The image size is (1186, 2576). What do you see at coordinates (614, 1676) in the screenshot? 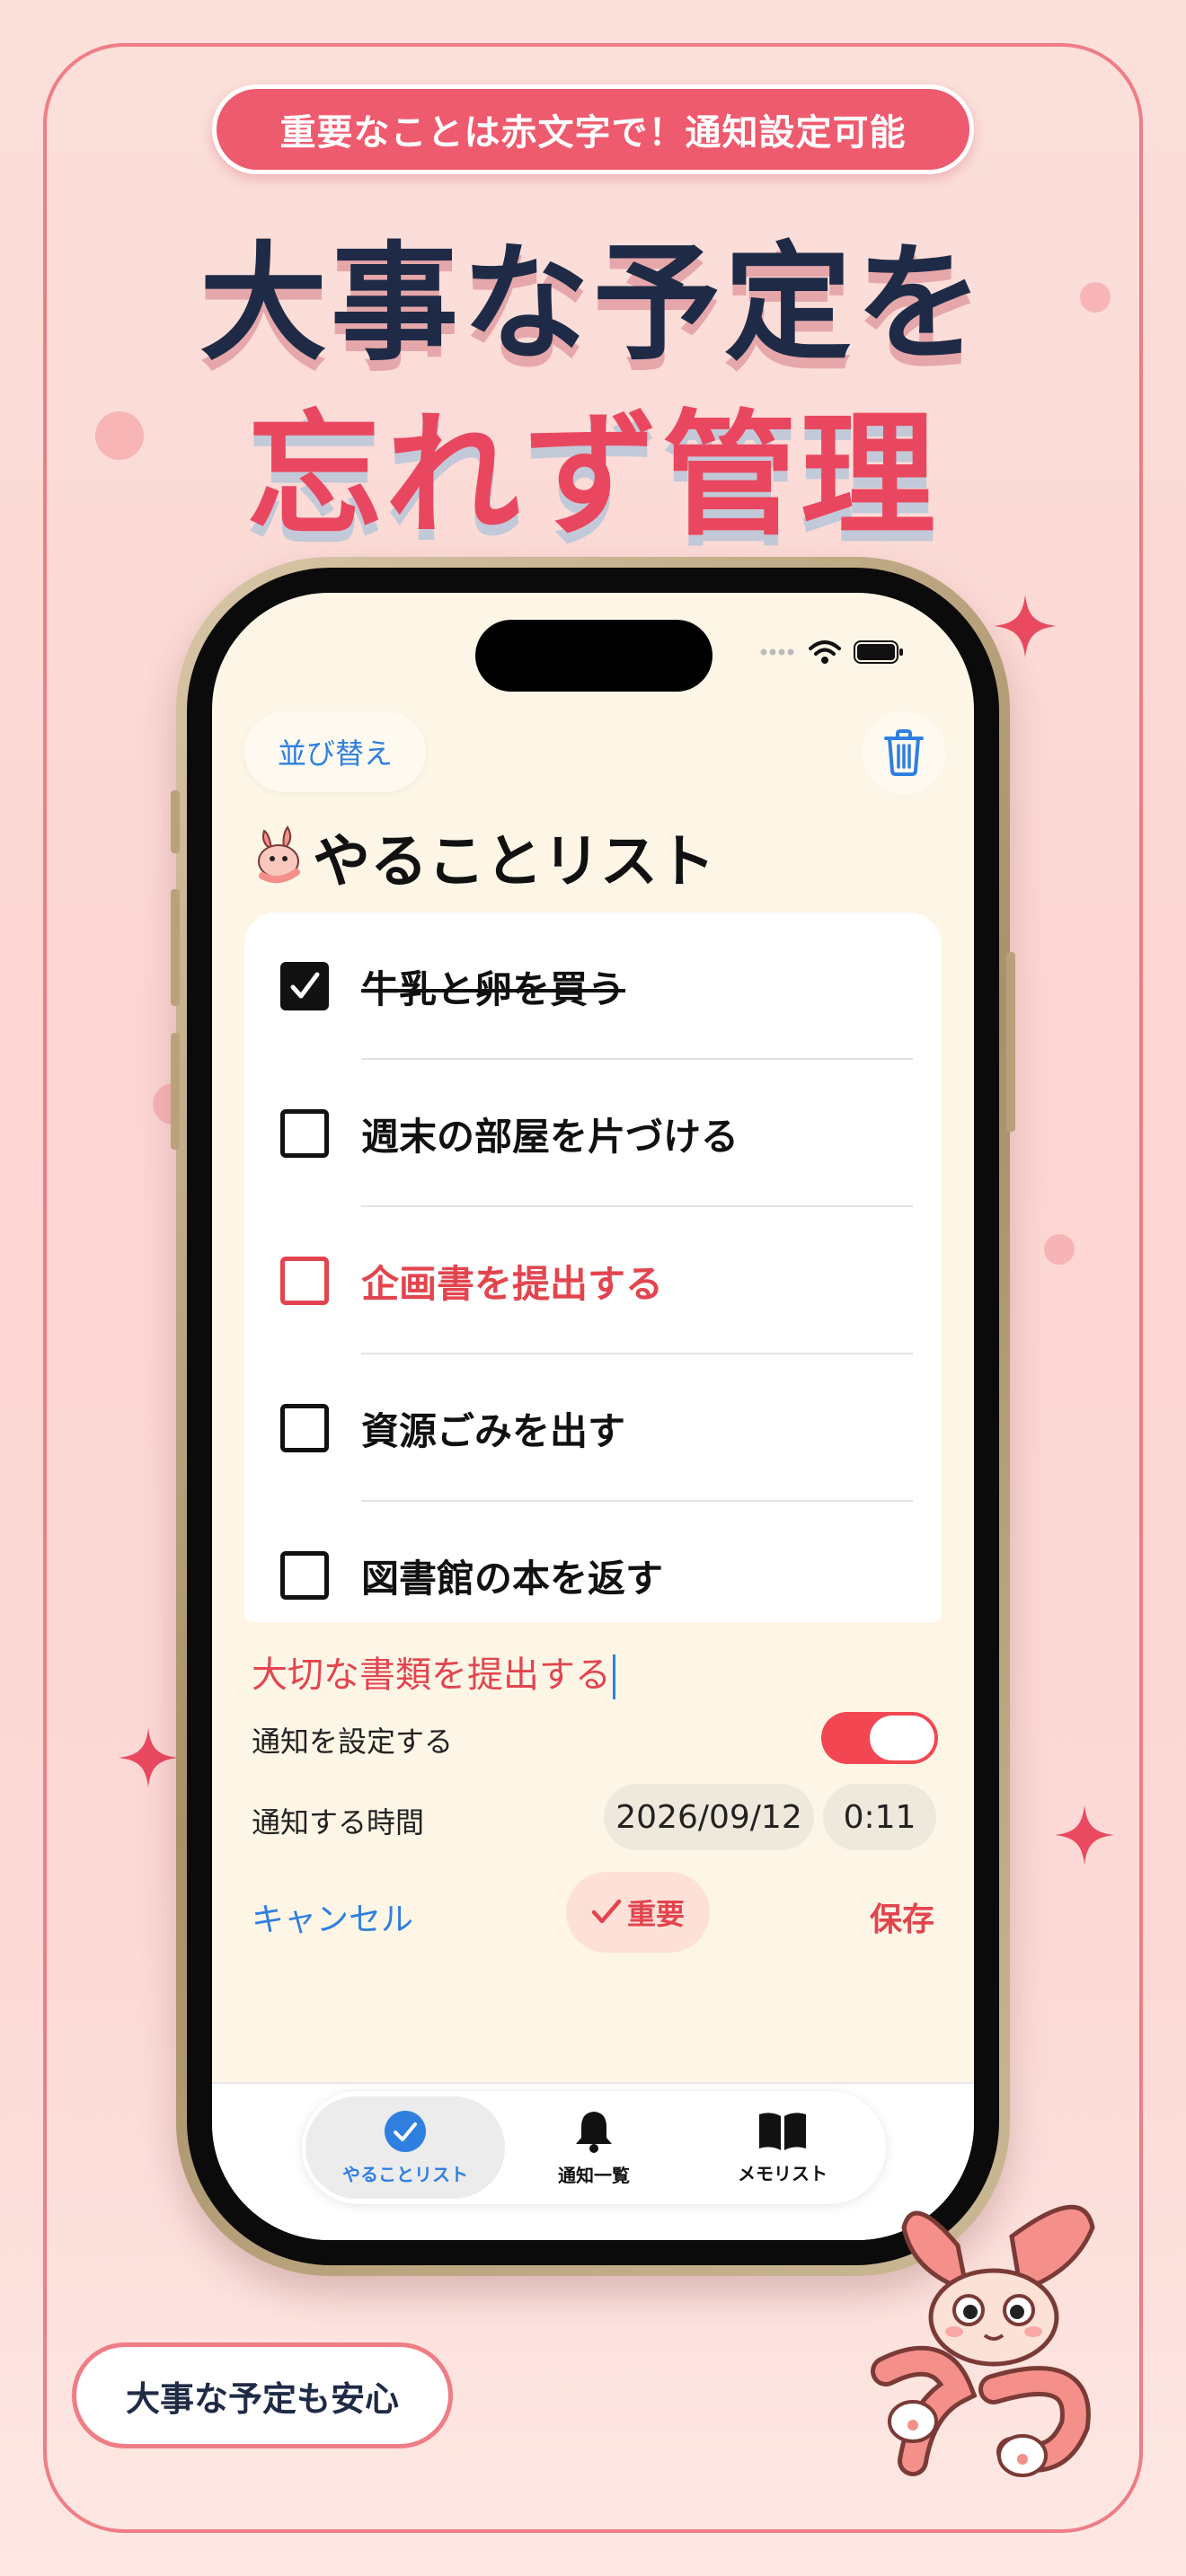
I see `text-caret` at bounding box center [614, 1676].